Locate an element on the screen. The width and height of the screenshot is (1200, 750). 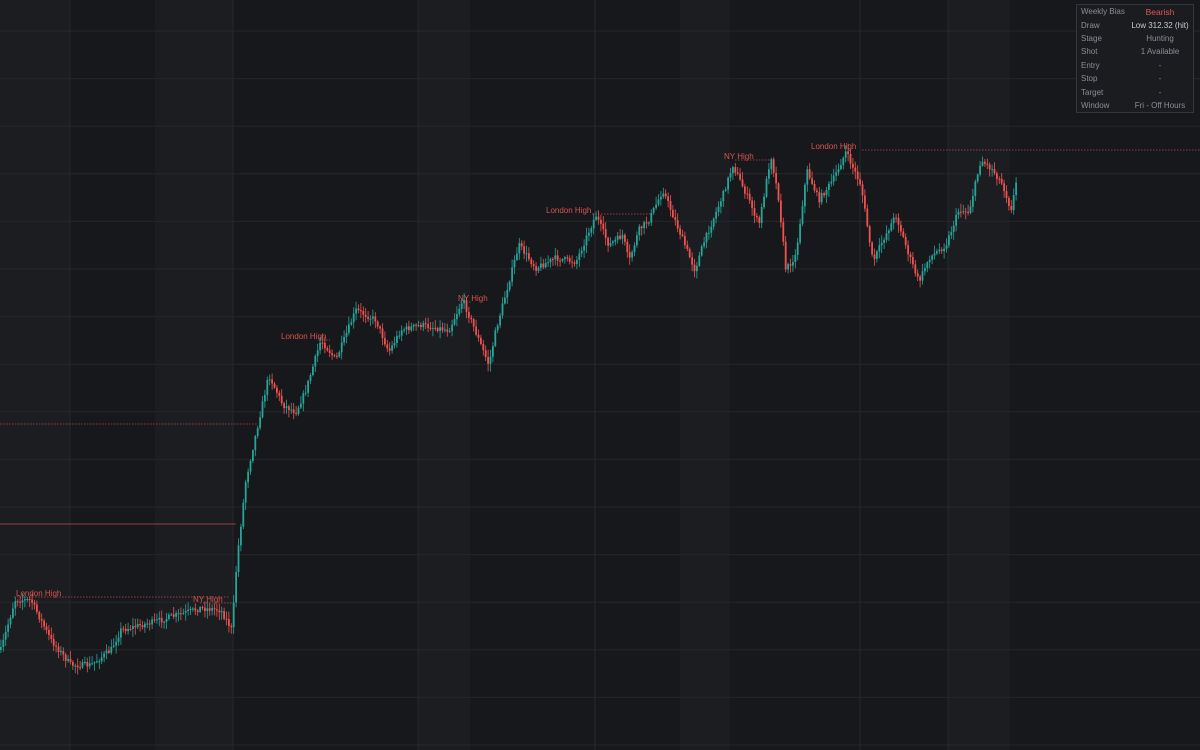
panel-value-window: Fri - Off Hours is located at coordinates (1160, 105).